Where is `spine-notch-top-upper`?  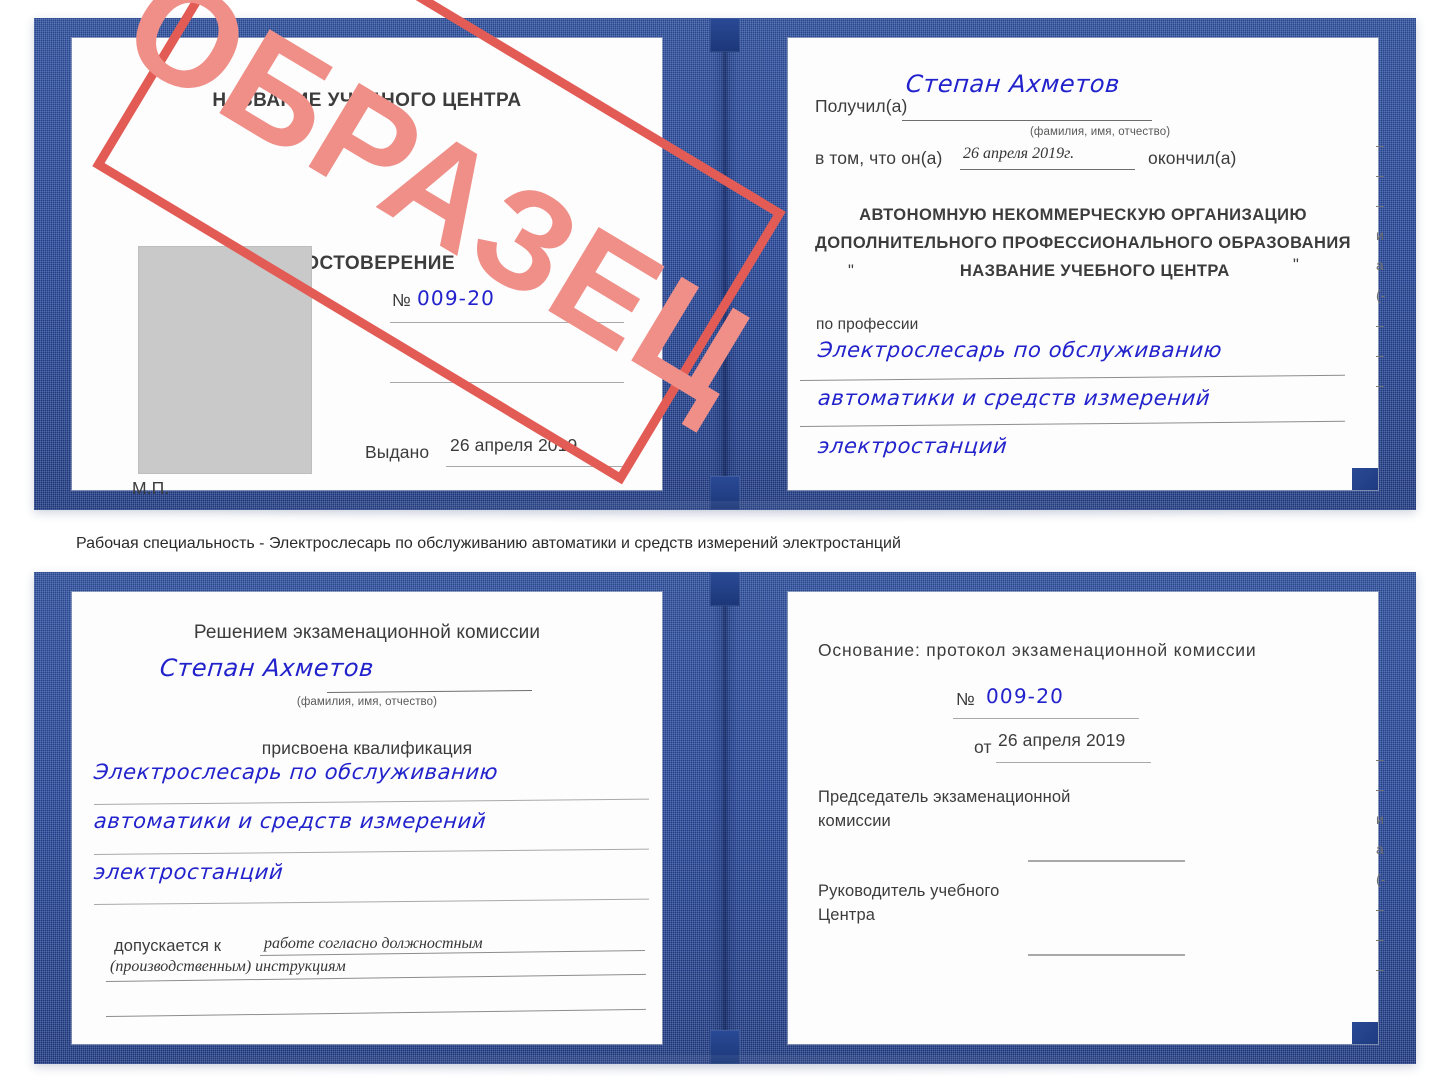 spine-notch-top-upper is located at coordinates (725, 35).